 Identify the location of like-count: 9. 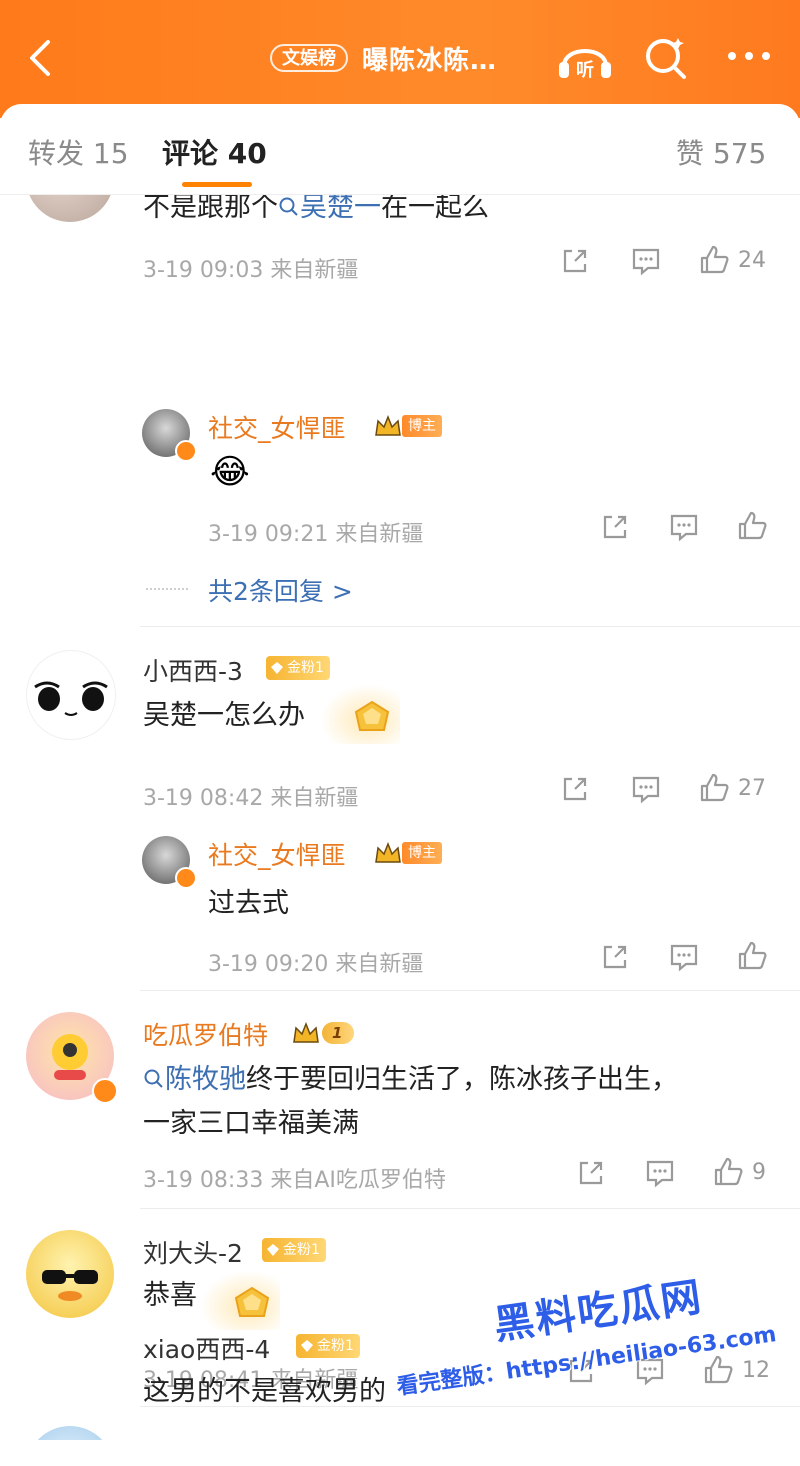
(759, 1172).